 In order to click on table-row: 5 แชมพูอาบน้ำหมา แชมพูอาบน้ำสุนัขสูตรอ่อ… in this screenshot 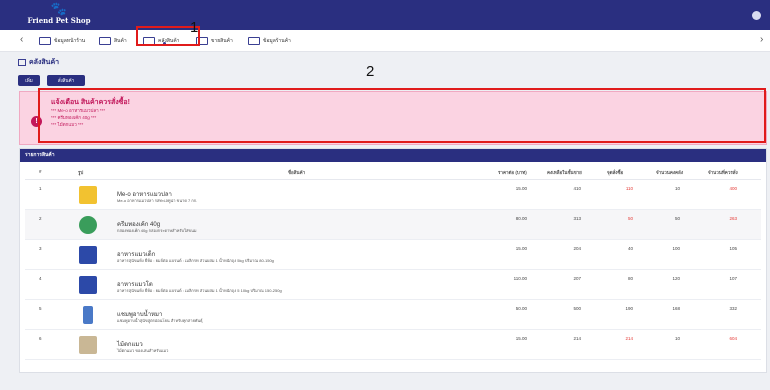, I will do `click(393, 315)`.